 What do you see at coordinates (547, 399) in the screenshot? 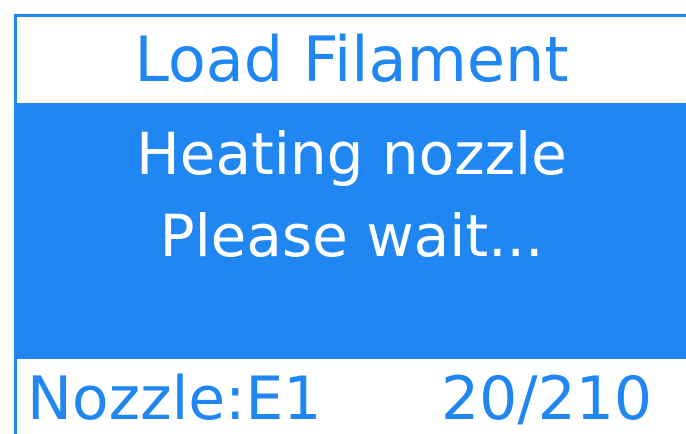
I see `nozzle-temperature: 20/210` at bounding box center [547, 399].